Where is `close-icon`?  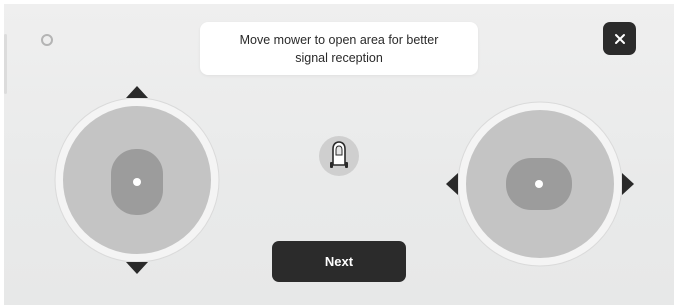 close-icon is located at coordinates (619, 38).